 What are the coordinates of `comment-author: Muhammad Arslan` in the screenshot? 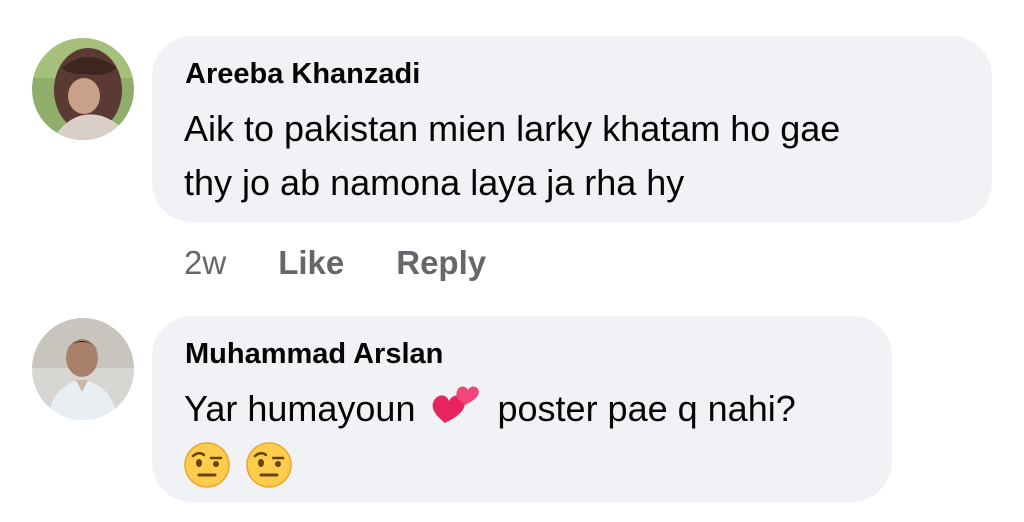 It's located at (314, 354).